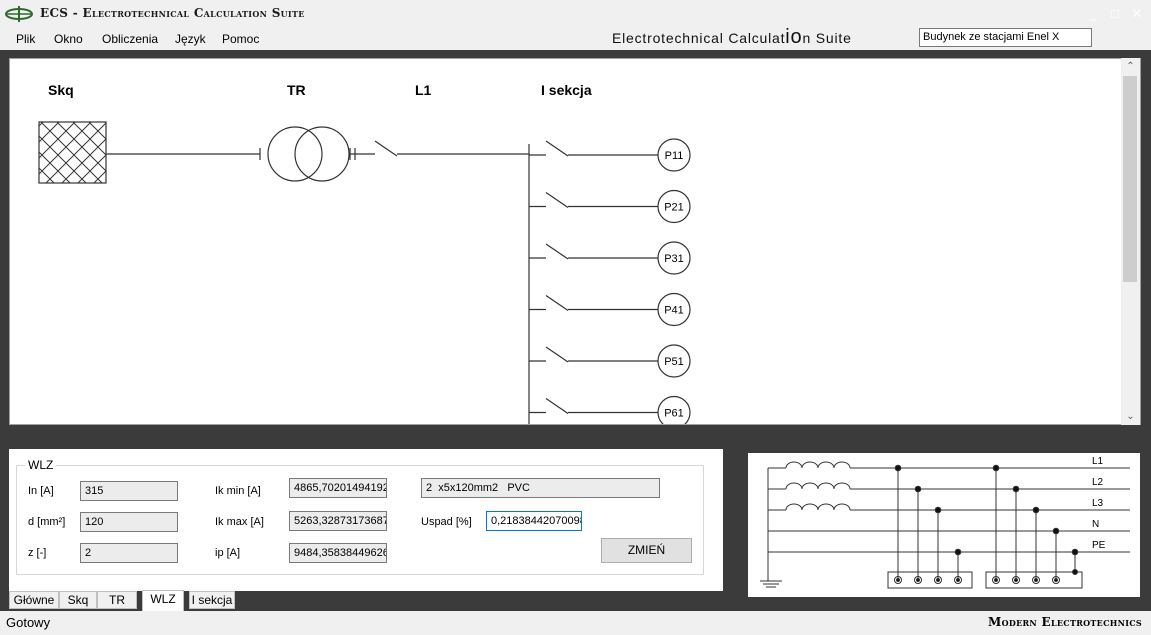  Describe the element at coordinates (674, 311) in the screenshot. I see `output-label-p41: P41` at that location.